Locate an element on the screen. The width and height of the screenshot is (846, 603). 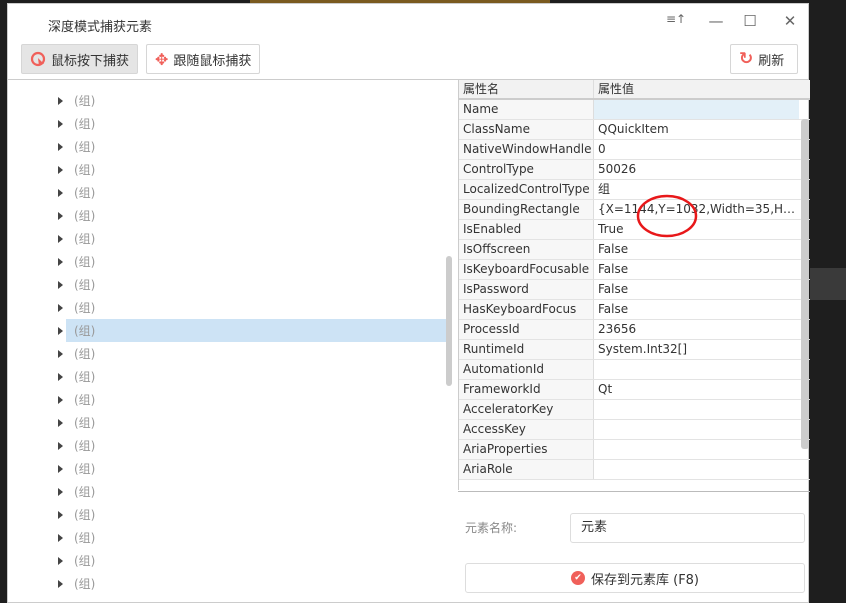
minimize-icon: — is located at coordinates (716, 21).